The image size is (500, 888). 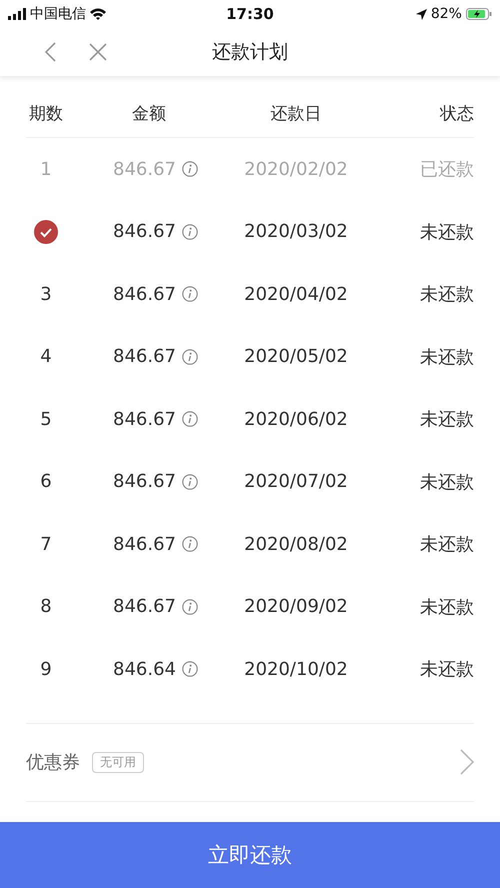 I want to click on period-number: 4, so click(x=46, y=357).